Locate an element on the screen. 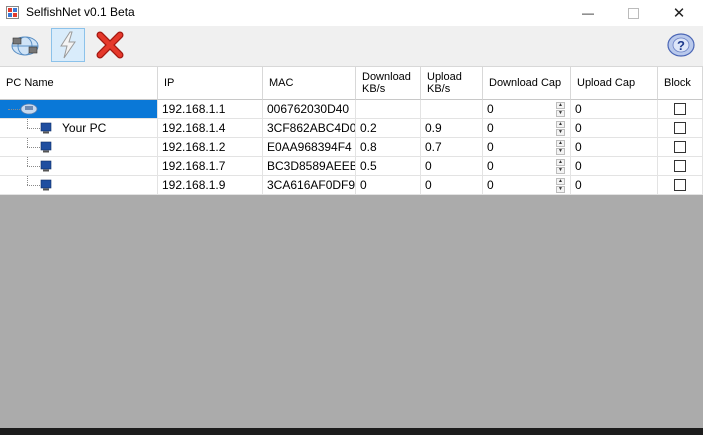 This screenshot has height=435, width=703. table-row: 192.168.1.1 006762030D40 0 ▲ ▼ 0 is located at coordinates (351, 109).